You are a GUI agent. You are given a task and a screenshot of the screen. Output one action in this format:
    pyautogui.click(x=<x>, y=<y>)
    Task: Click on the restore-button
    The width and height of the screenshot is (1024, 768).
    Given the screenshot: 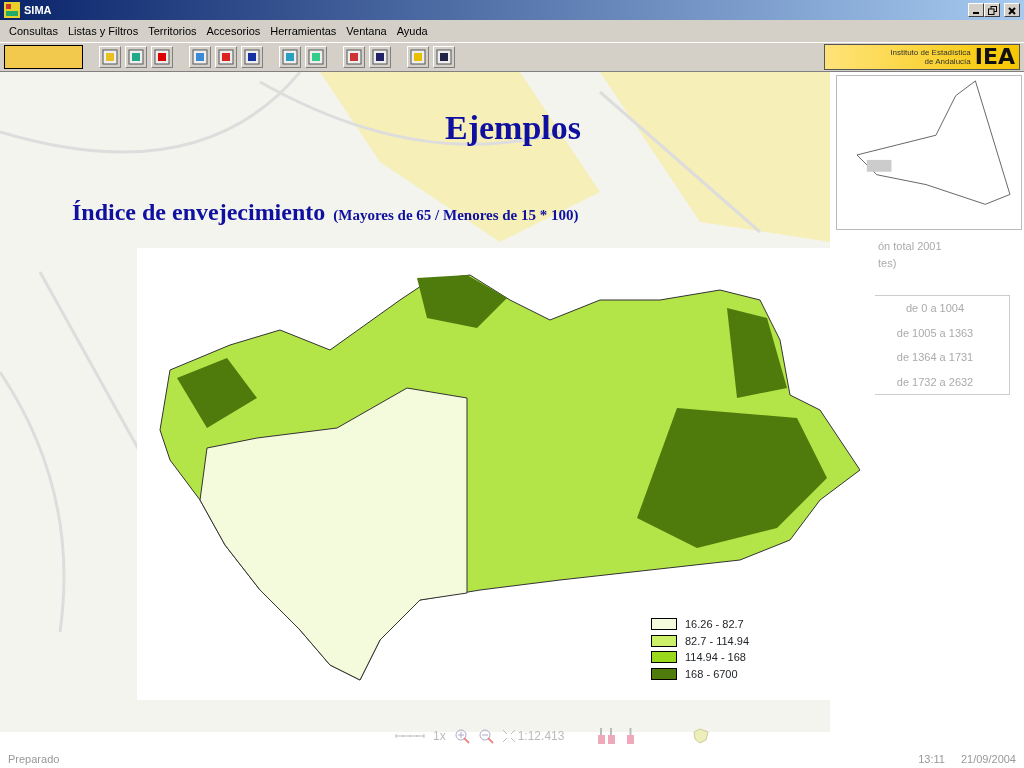 What is the action you would take?
    pyautogui.click(x=992, y=10)
    